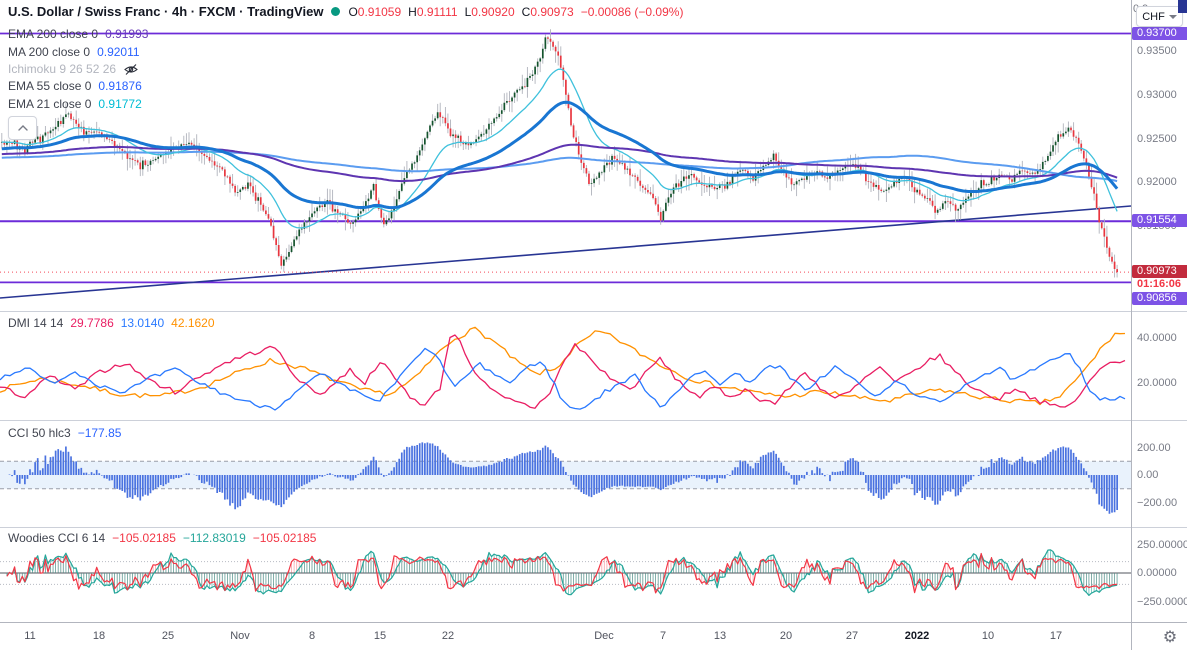  What do you see at coordinates (1157, 502) in the screenshot?
I see `cci-tick-label: −200.00` at bounding box center [1157, 502].